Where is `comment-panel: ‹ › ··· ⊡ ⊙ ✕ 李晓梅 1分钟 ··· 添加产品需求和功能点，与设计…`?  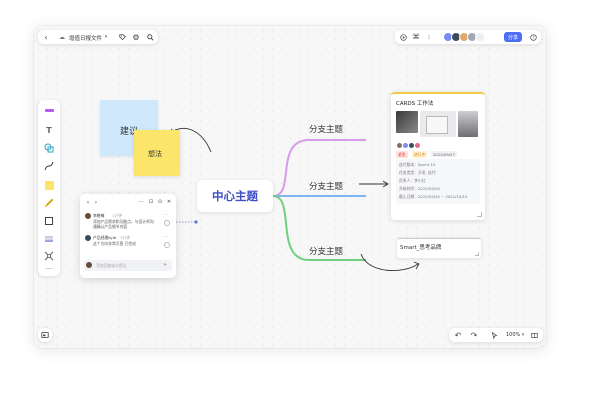
comment-panel: ‹ › ··· ⊡ ⊙ ✕ 李晓梅 1分钟 ··· 添加产品需求和功能点，与设计… is located at coordinates (128, 236).